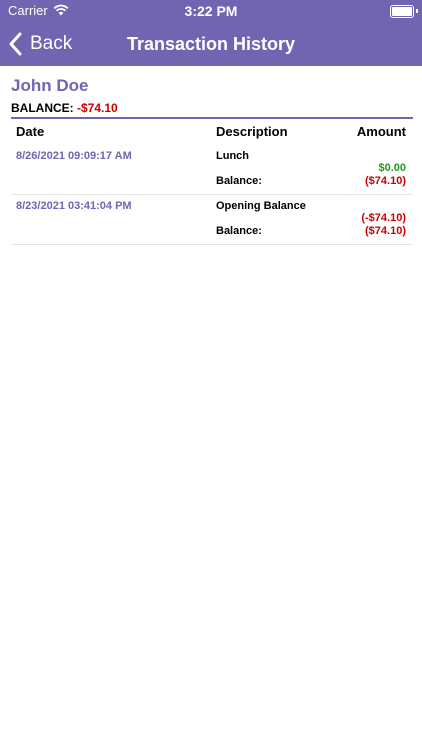 This screenshot has height=750, width=422. What do you see at coordinates (252, 131) in the screenshot?
I see `column-header-description: Description` at bounding box center [252, 131].